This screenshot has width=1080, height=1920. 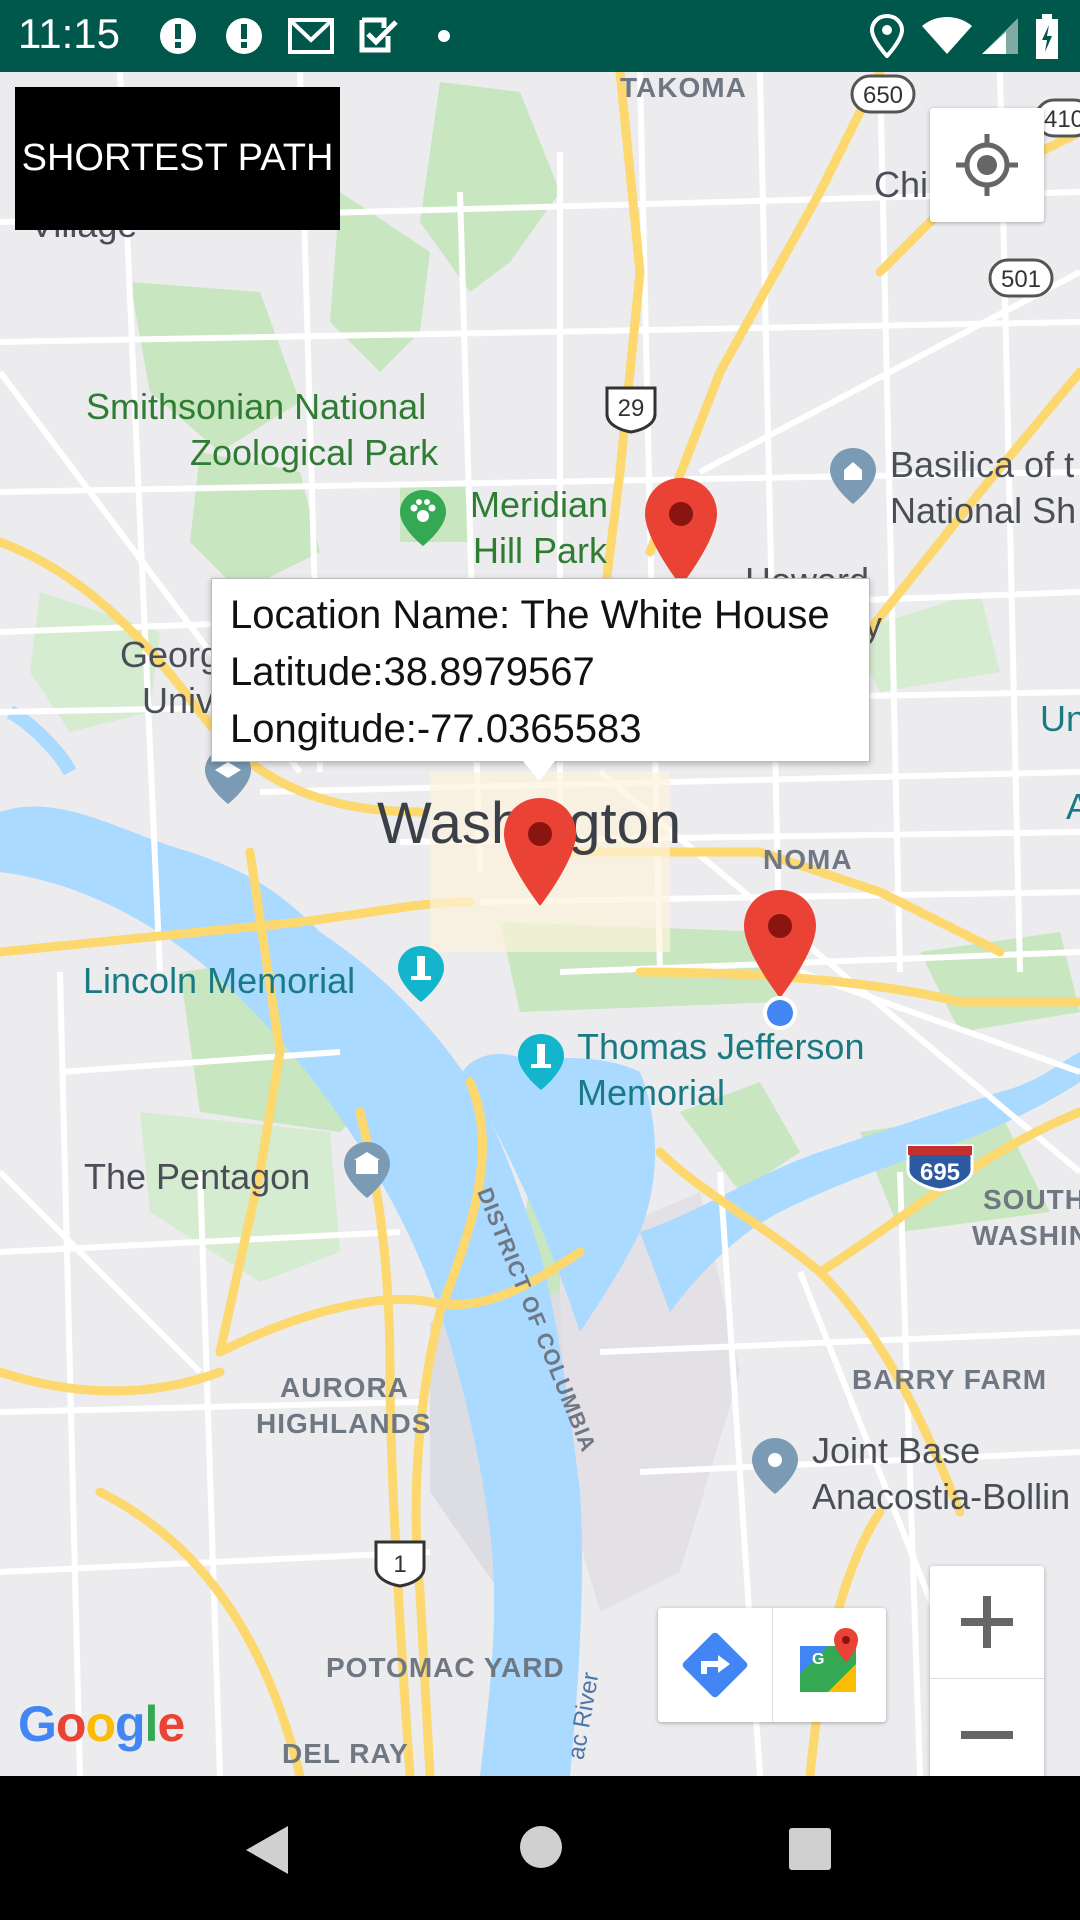 What do you see at coordinates (681, 533) in the screenshot?
I see `marker-north` at bounding box center [681, 533].